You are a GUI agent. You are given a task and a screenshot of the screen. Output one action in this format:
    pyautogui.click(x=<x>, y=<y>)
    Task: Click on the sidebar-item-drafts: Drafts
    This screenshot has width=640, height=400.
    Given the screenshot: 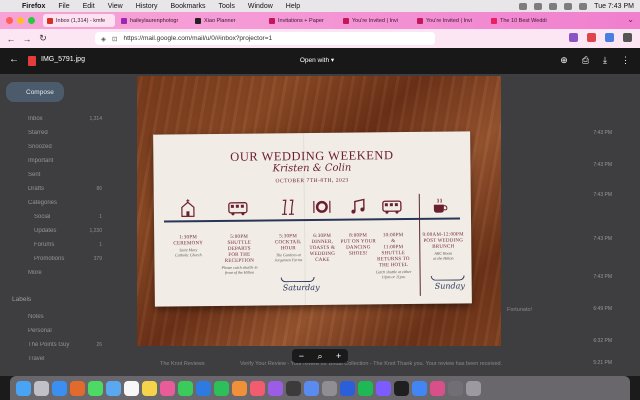 What is the action you would take?
    pyautogui.click(x=36, y=189)
    